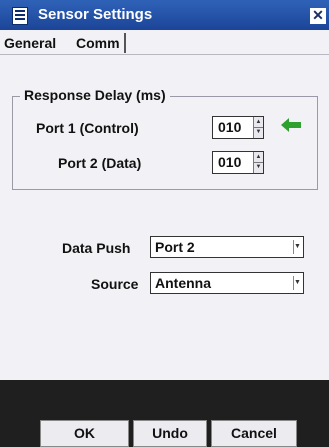  Describe the element at coordinates (95, 14) in the screenshot. I see `window-title: Sensor Settings` at that location.